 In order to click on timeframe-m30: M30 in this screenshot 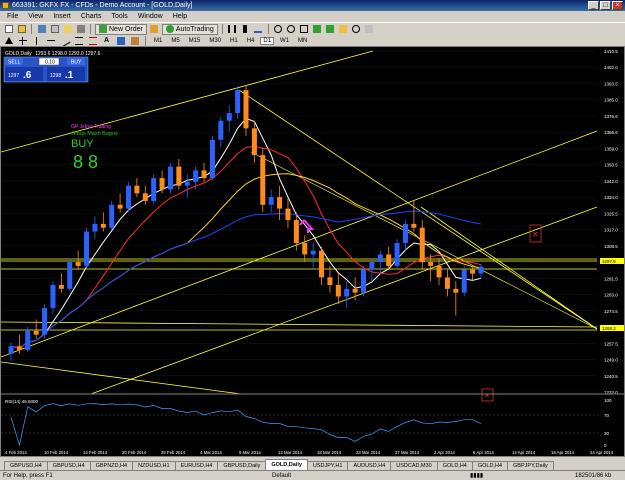, I will do `click(215, 41)`.